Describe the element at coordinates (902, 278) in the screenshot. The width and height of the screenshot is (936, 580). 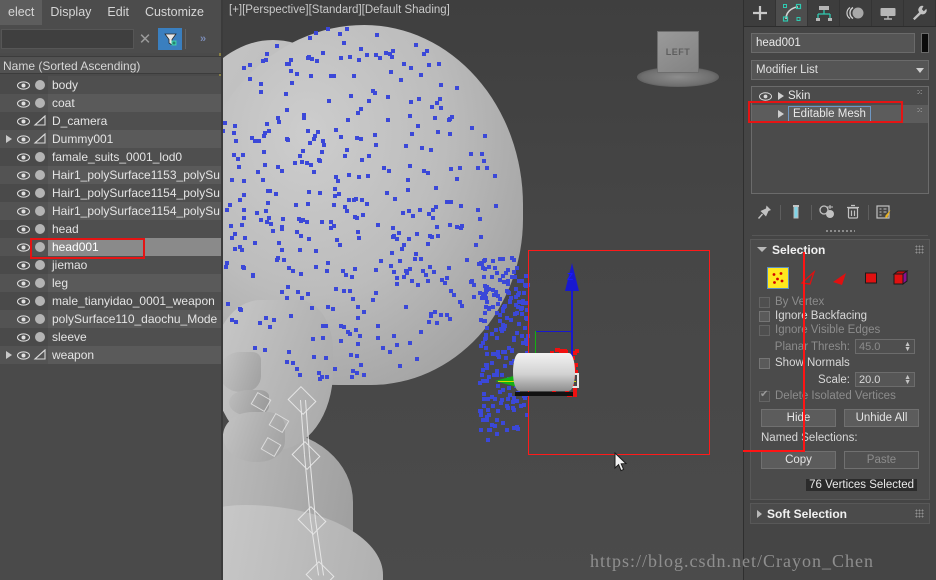
I see `element-level` at that location.